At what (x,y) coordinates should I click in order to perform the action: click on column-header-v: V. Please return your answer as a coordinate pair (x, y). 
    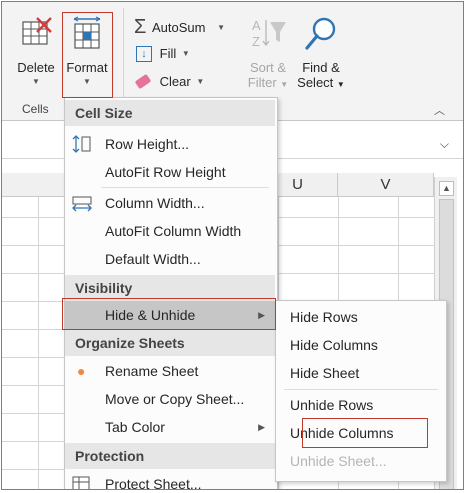
    Looking at the image, I should click on (386, 185).